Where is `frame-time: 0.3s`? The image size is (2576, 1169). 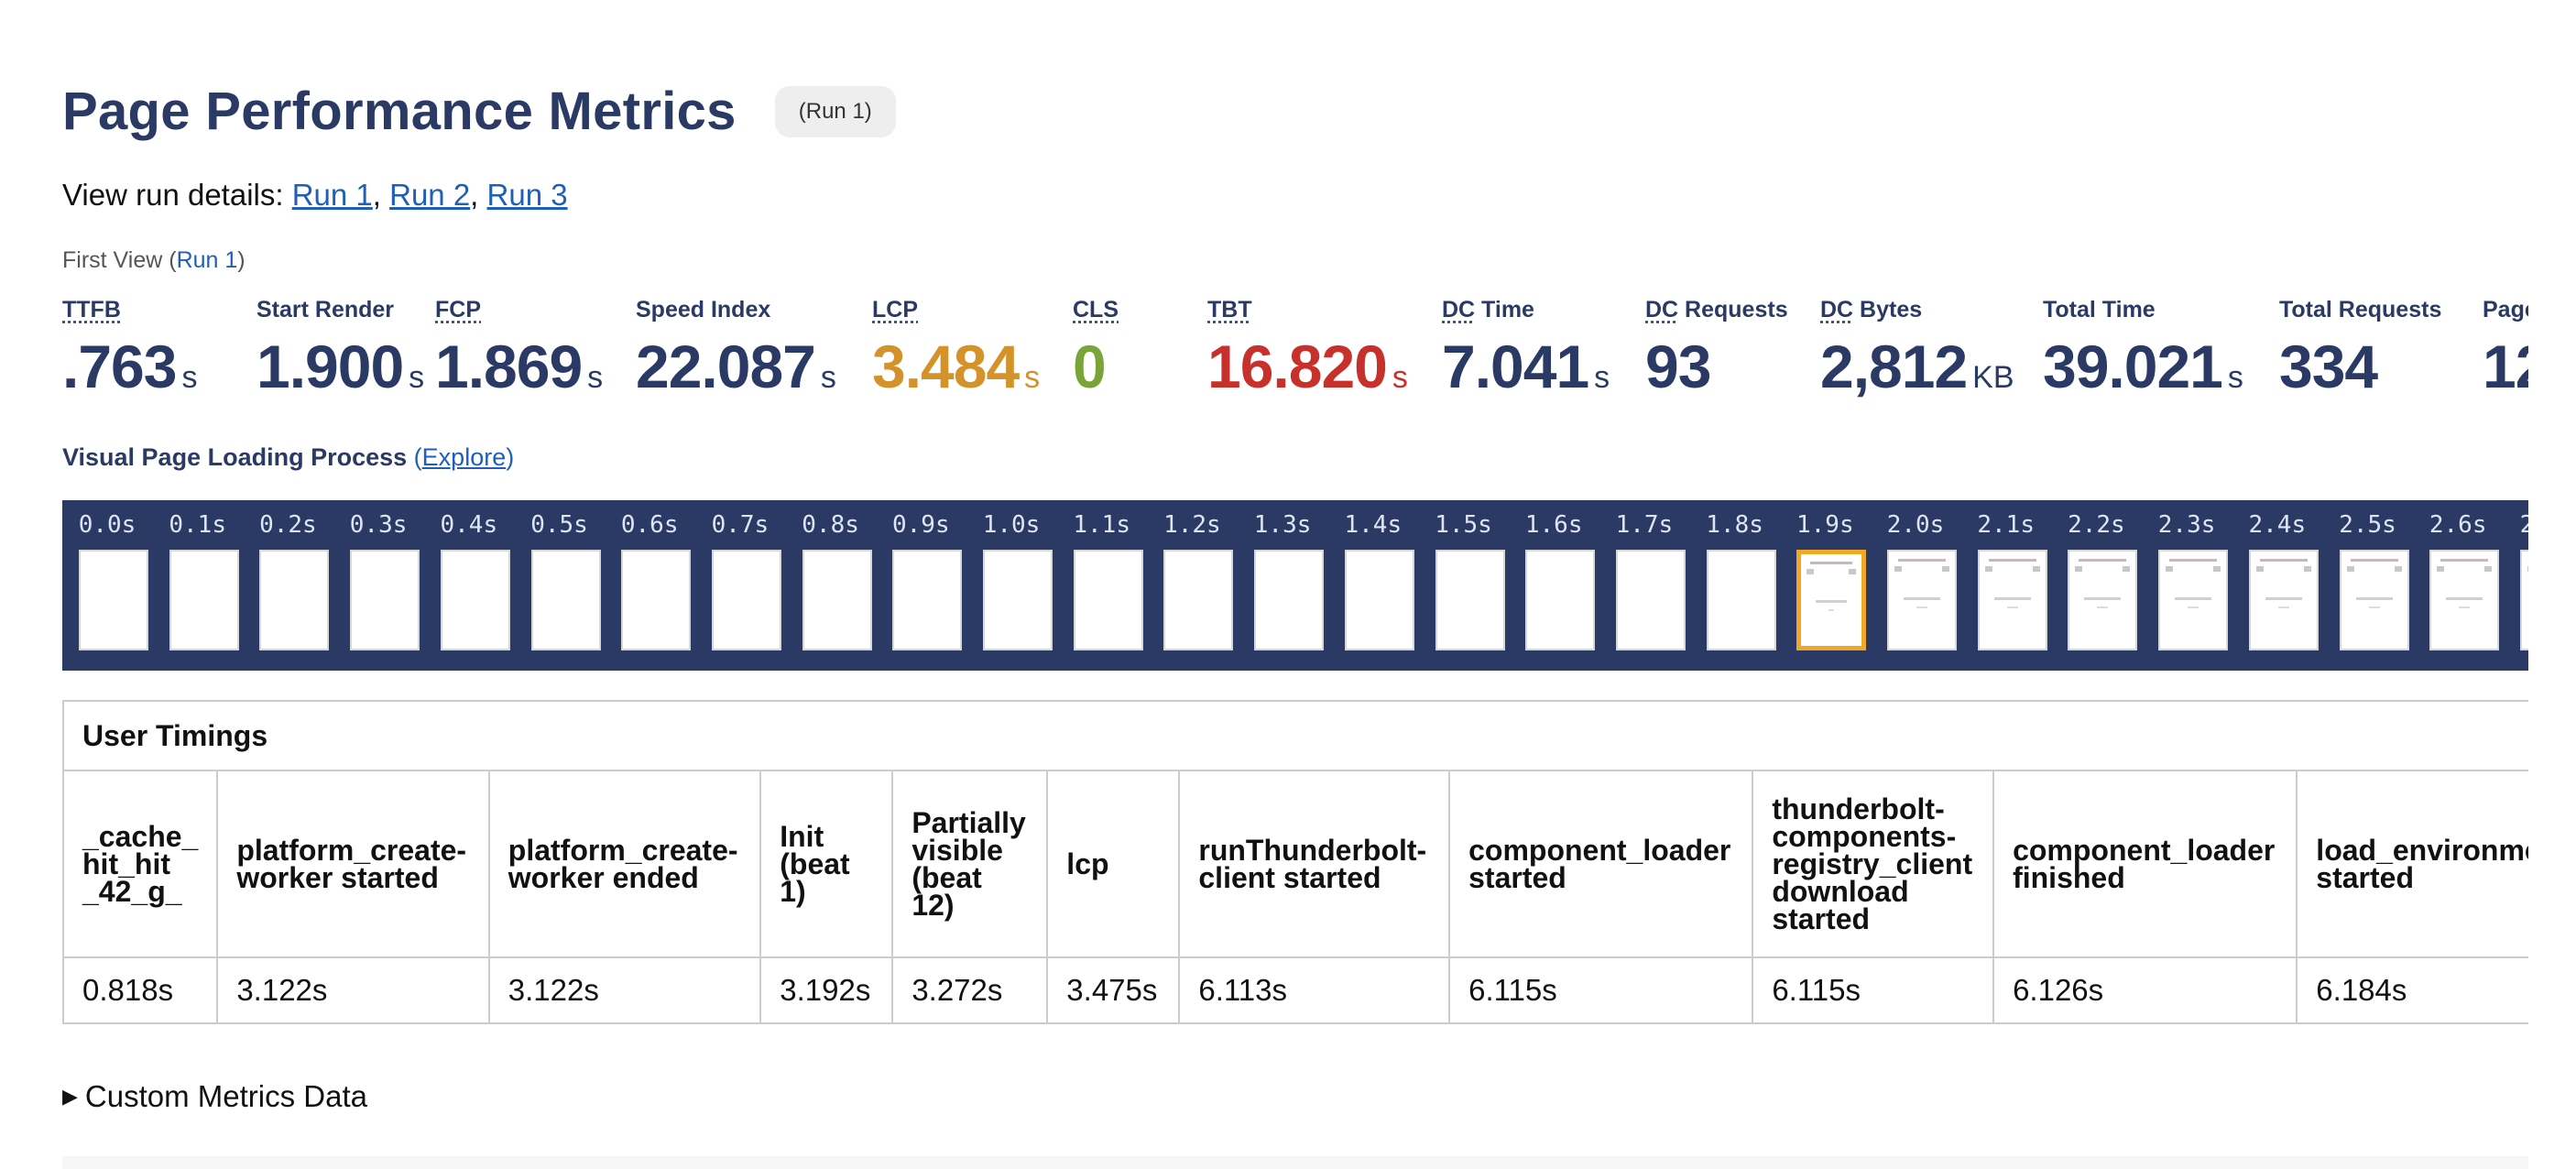
frame-time: 0.3s is located at coordinates (379, 525).